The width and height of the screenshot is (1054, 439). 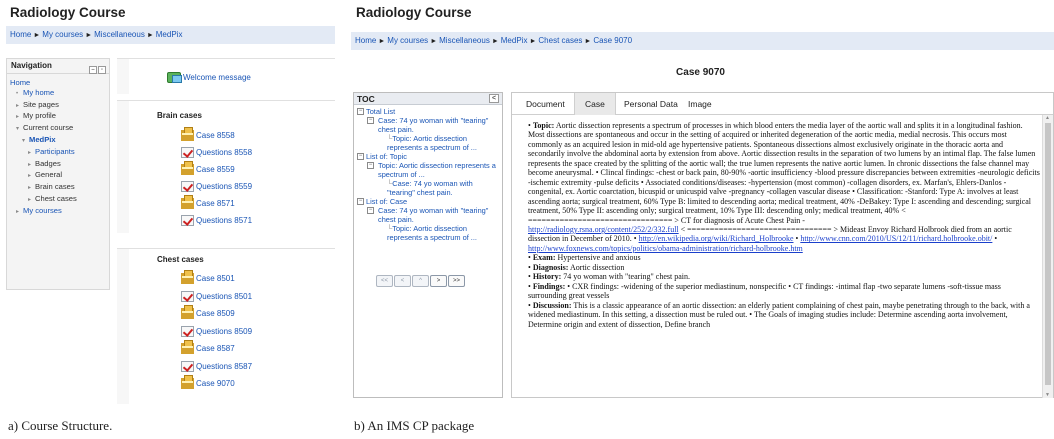 I want to click on scroll-thumb, so click(x=1048, y=254).